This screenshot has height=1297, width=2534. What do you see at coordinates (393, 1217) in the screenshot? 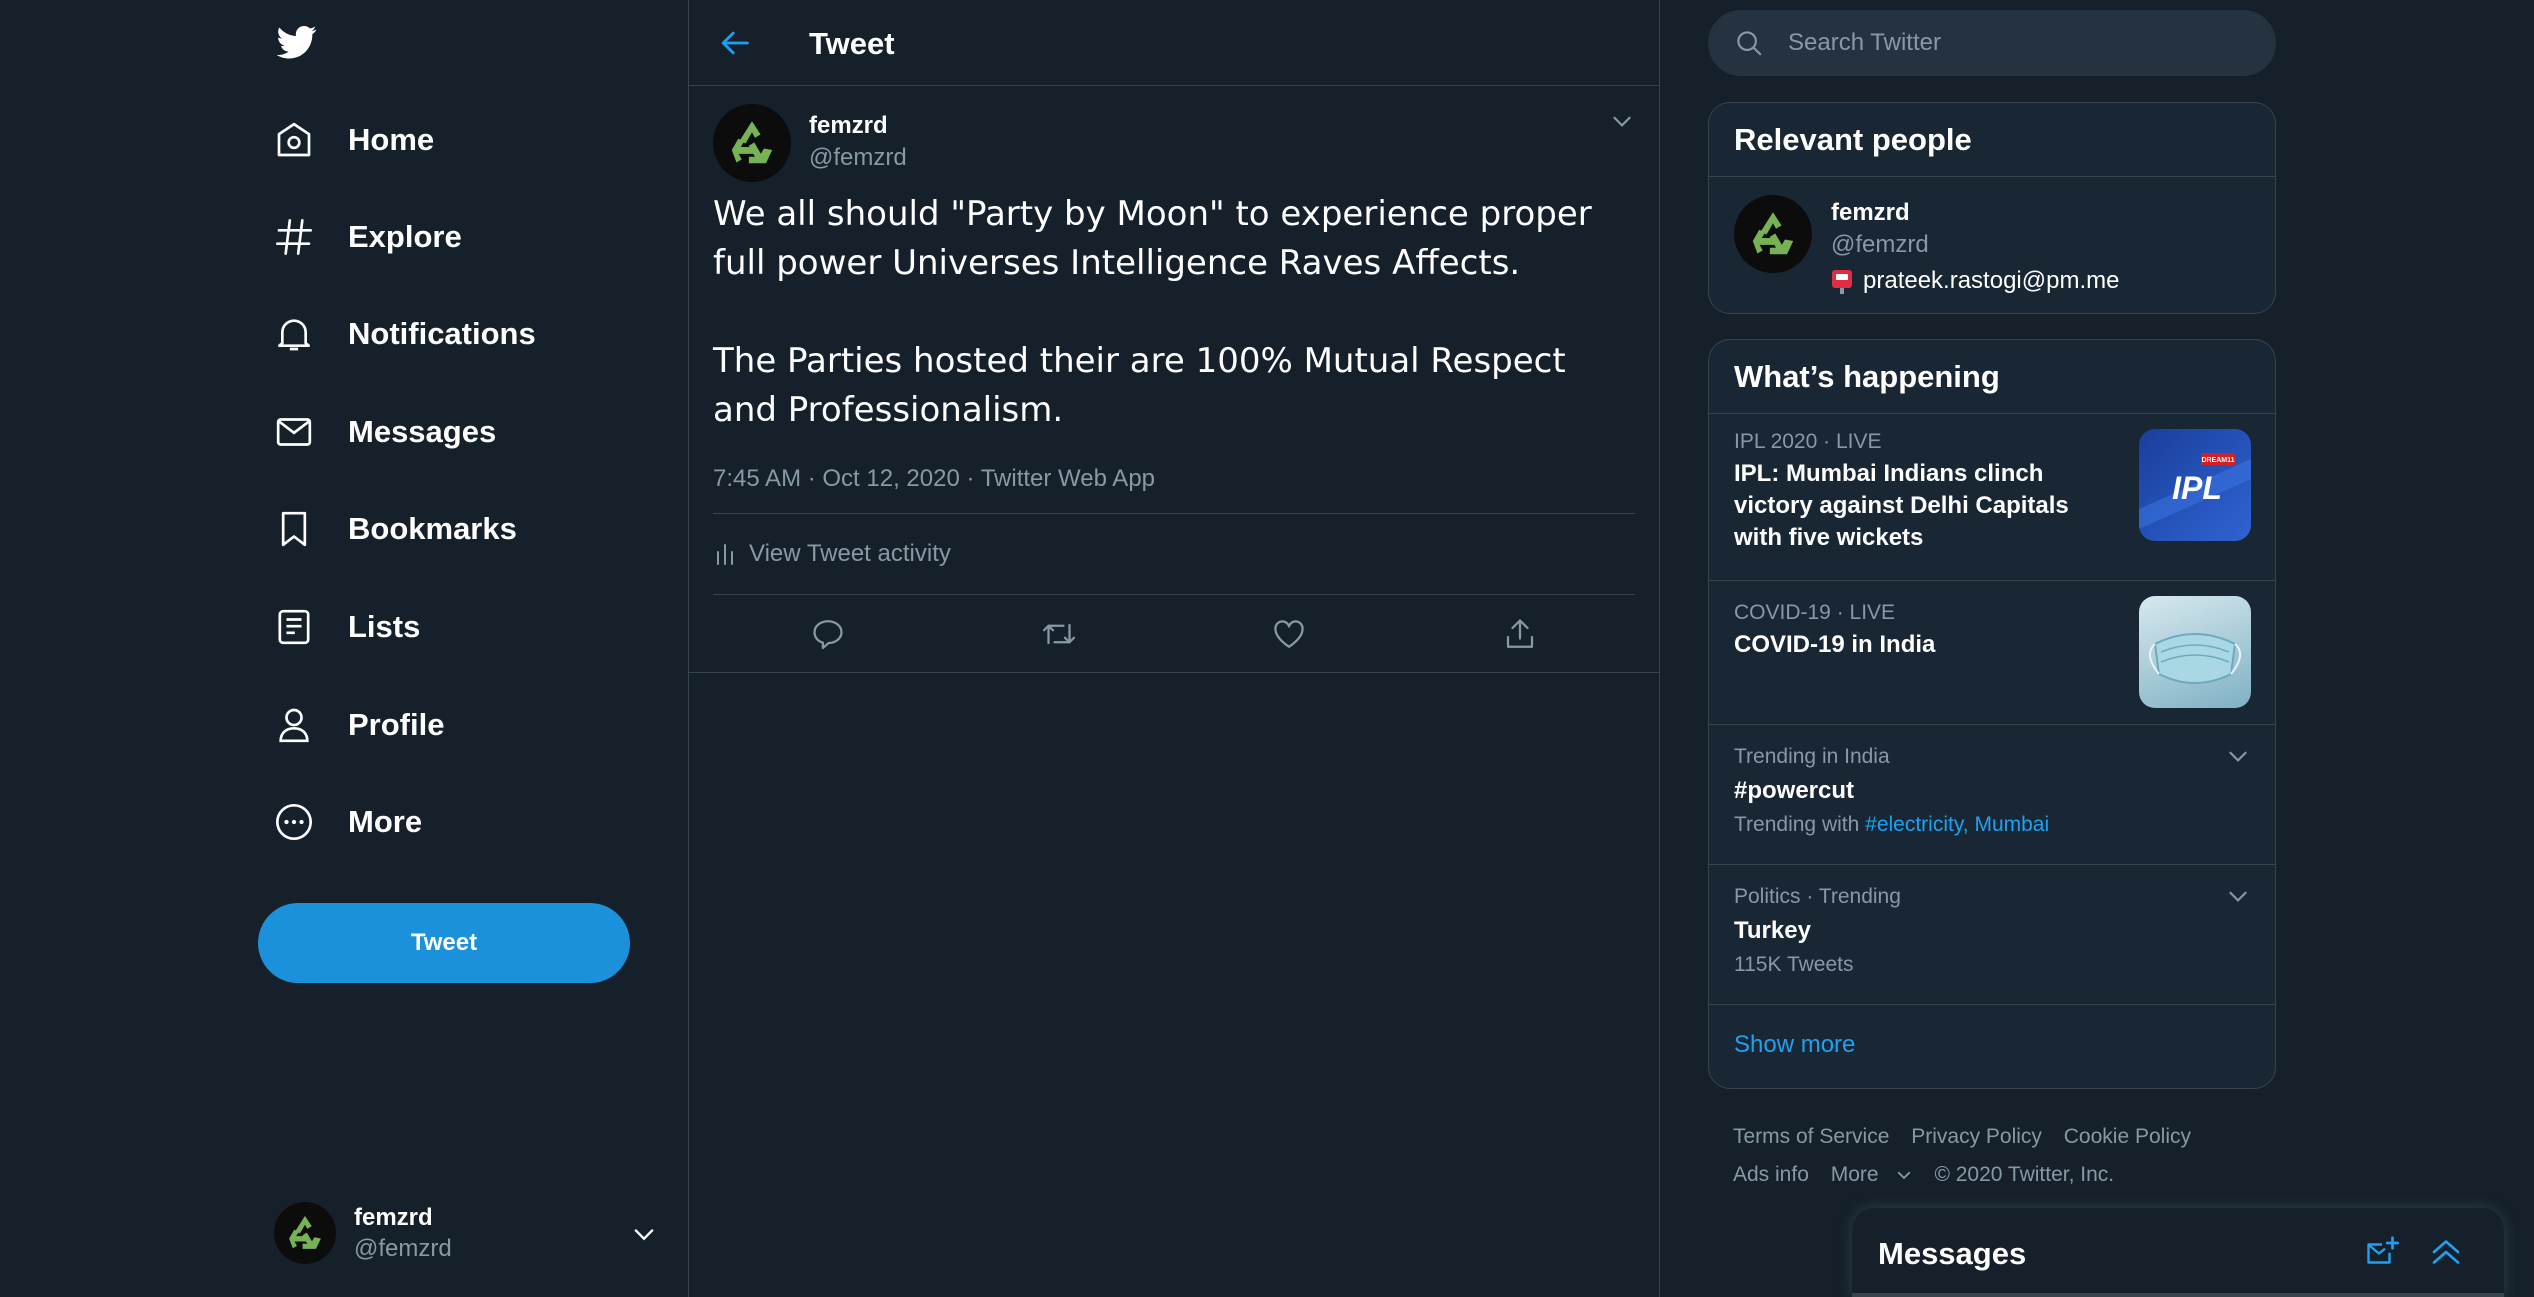
I see `account-name: femzrd` at bounding box center [393, 1217].